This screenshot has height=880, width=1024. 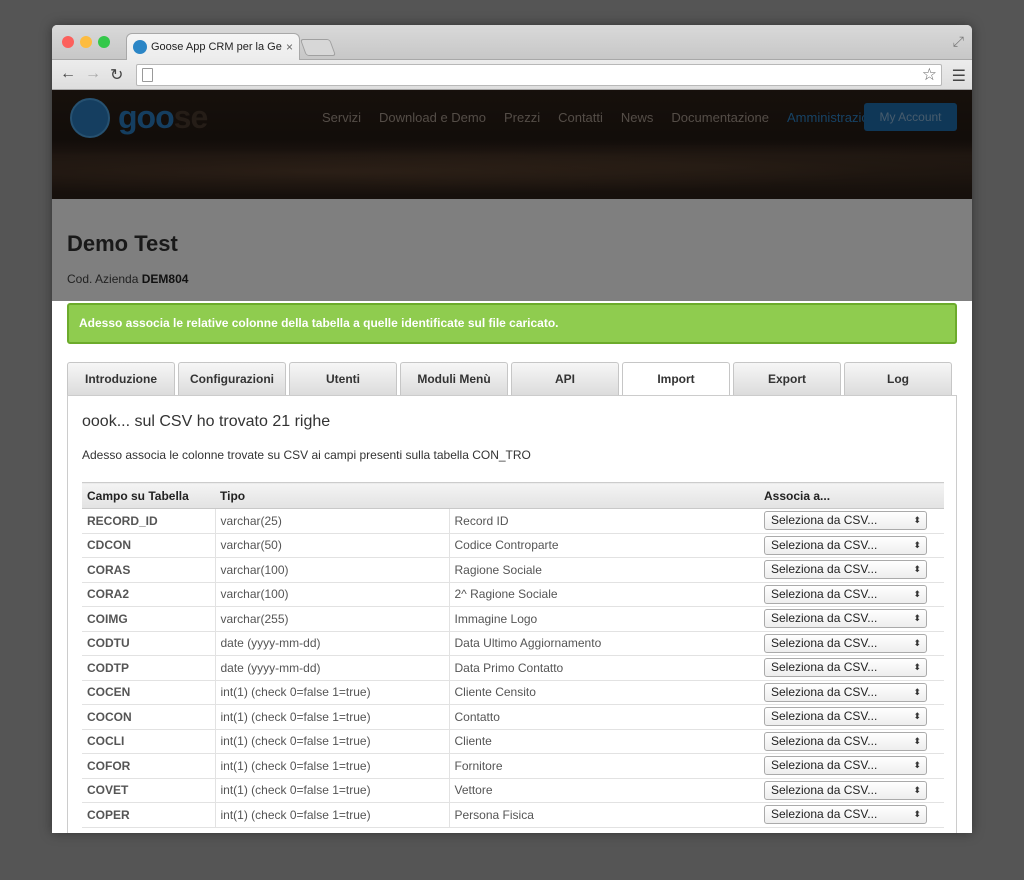 I want to click on browser-tab: Goose App CRM per la Ge ×, so click(x=213, y=46).